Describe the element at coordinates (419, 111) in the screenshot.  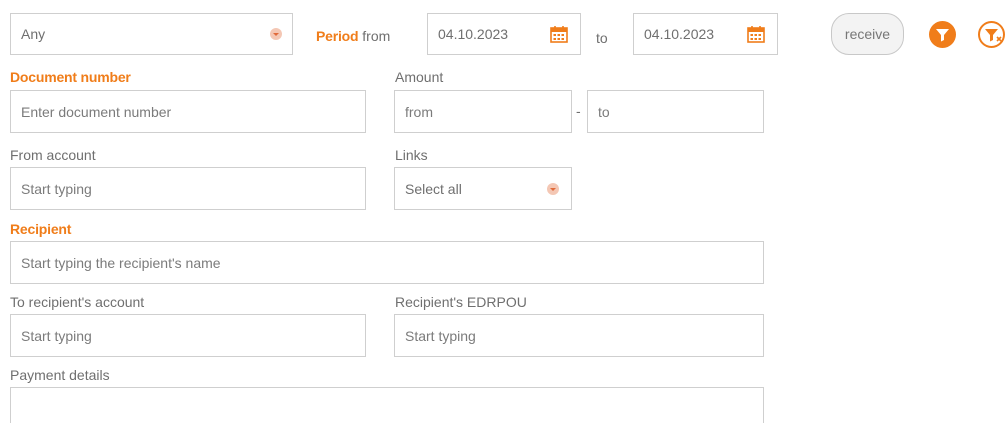
I see `amount-from-placeholder: from` at that location.